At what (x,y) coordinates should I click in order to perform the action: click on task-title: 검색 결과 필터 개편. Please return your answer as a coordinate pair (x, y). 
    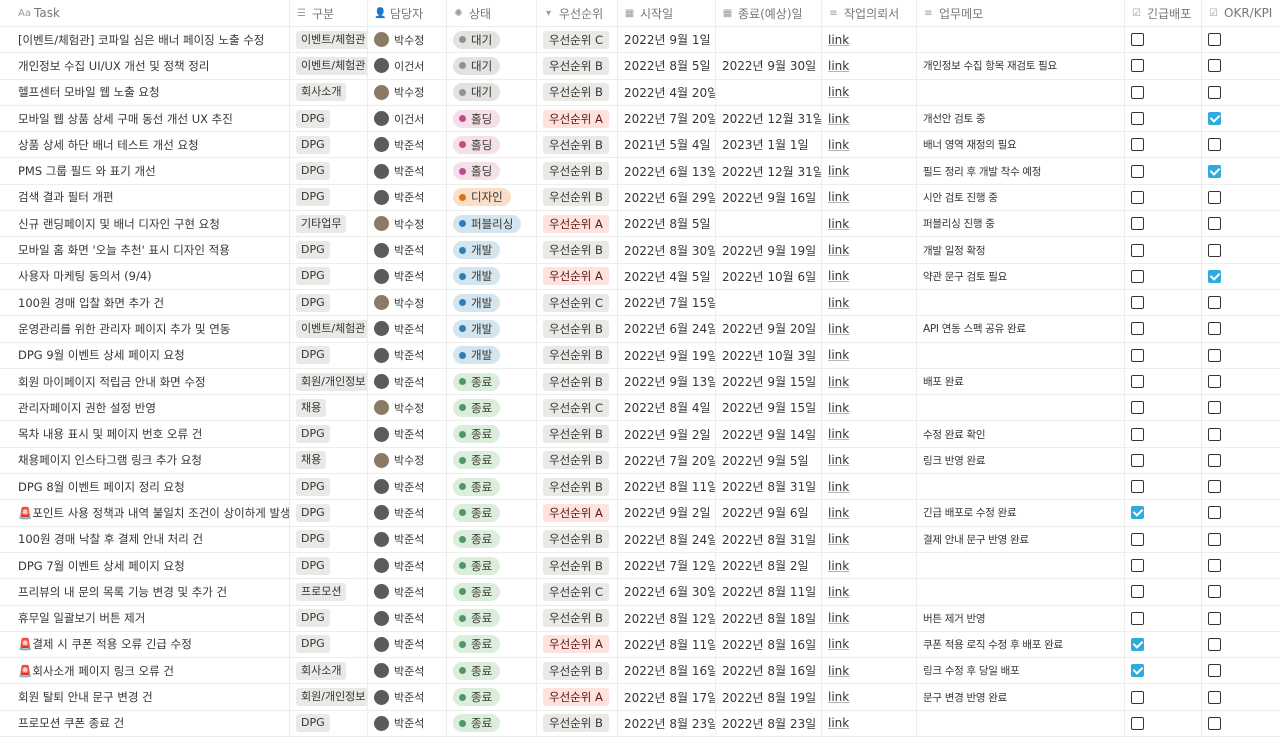
    Looking at the image, I should click on (66, 197).